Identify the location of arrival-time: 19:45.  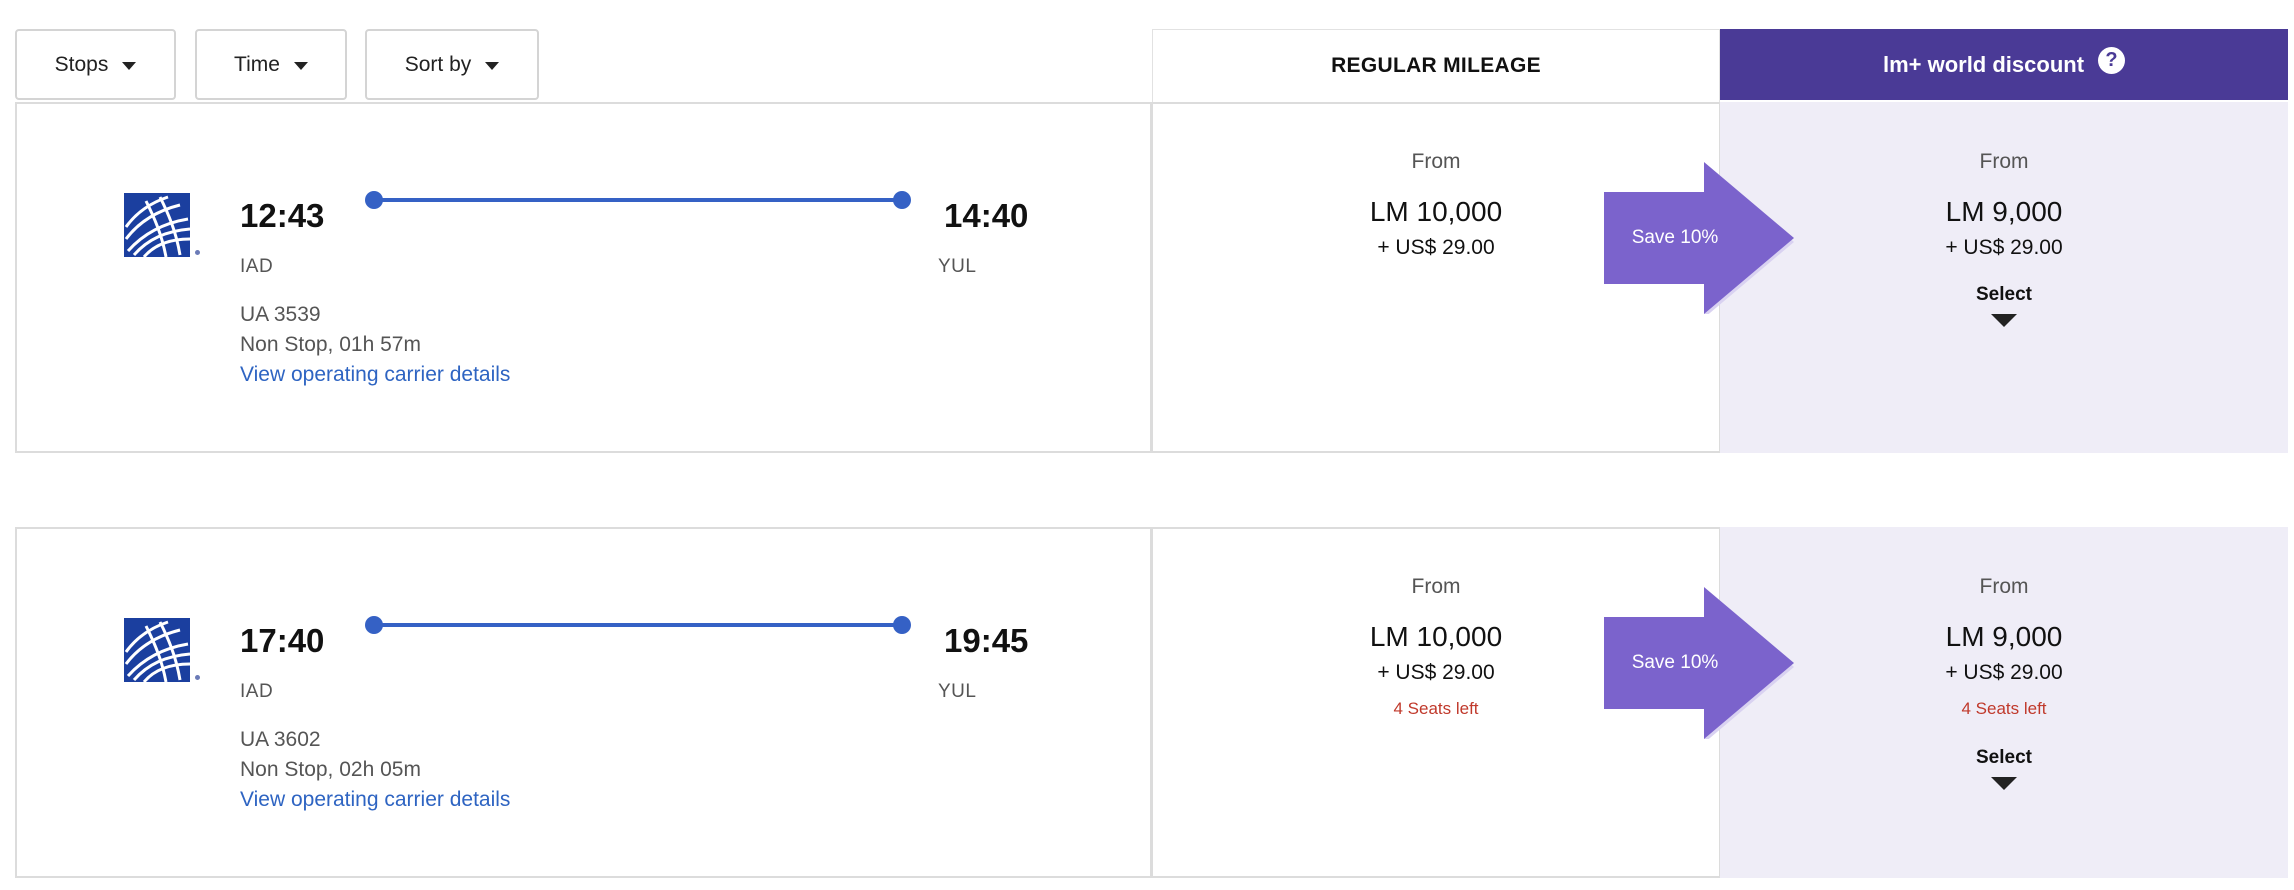
(986, 640).